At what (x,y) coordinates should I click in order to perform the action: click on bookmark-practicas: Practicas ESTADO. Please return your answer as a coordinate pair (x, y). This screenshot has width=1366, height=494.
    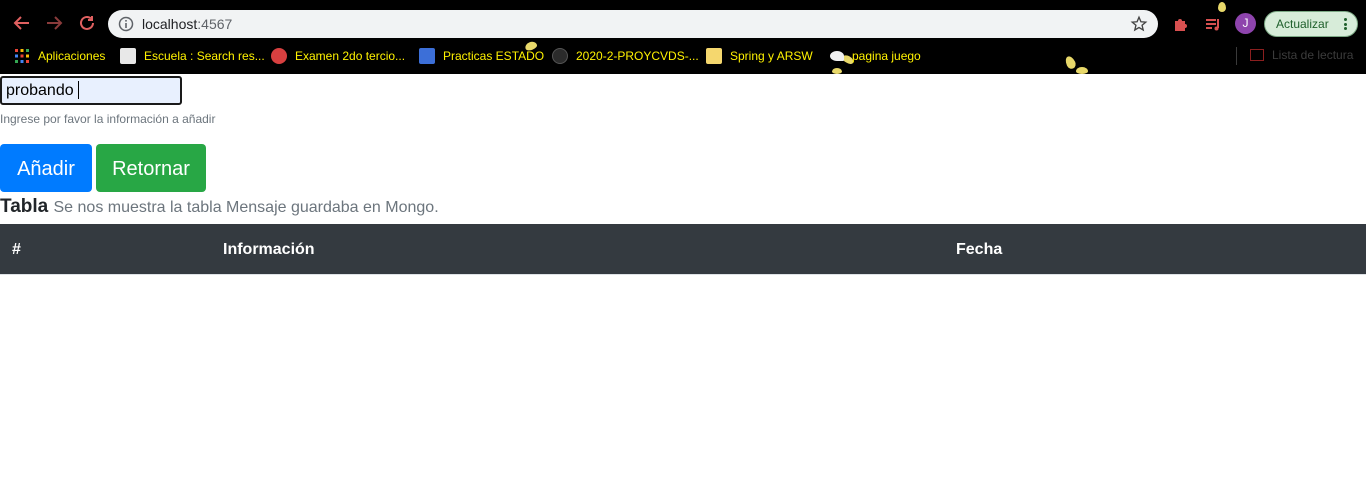
    Looking at the image, I should click on (481, 56).